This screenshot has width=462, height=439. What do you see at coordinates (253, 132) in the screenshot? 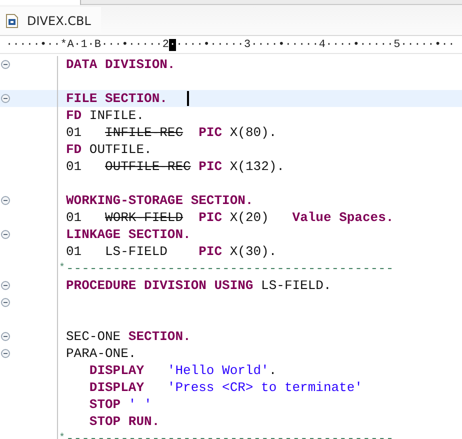
I see `code-text: X(80).` at bounding box center [253, 132].